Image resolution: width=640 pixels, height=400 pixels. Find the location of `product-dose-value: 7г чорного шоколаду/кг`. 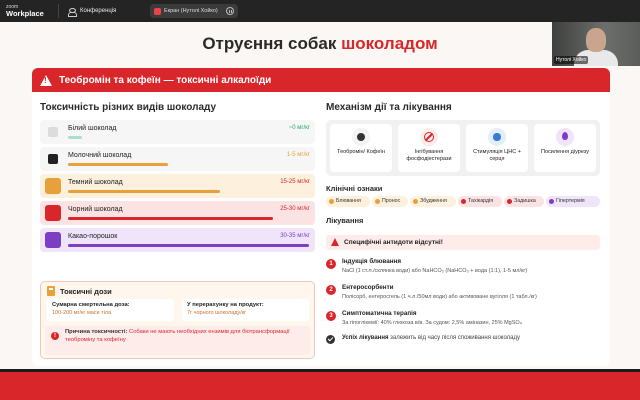

product-dose-value: 7г чорного шоколаду/кг is located at coordinates (217, 313).